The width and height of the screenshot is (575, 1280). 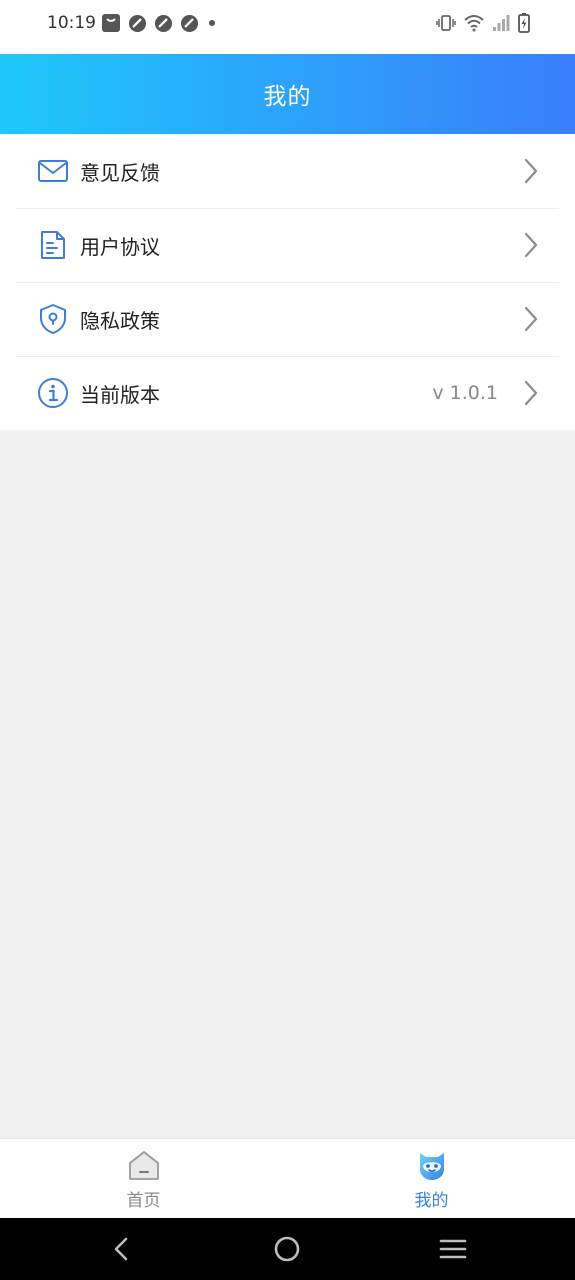 What do you see at coordinates (53, 393) in the screenshot?
I see `info-icon` at bounding box center [53, 393].